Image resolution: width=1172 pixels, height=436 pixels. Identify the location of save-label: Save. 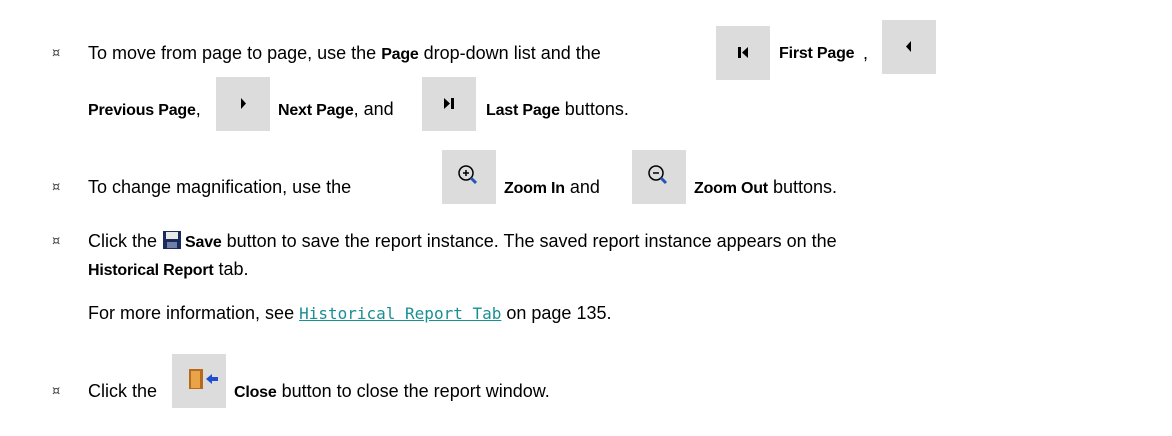
(203, 242).